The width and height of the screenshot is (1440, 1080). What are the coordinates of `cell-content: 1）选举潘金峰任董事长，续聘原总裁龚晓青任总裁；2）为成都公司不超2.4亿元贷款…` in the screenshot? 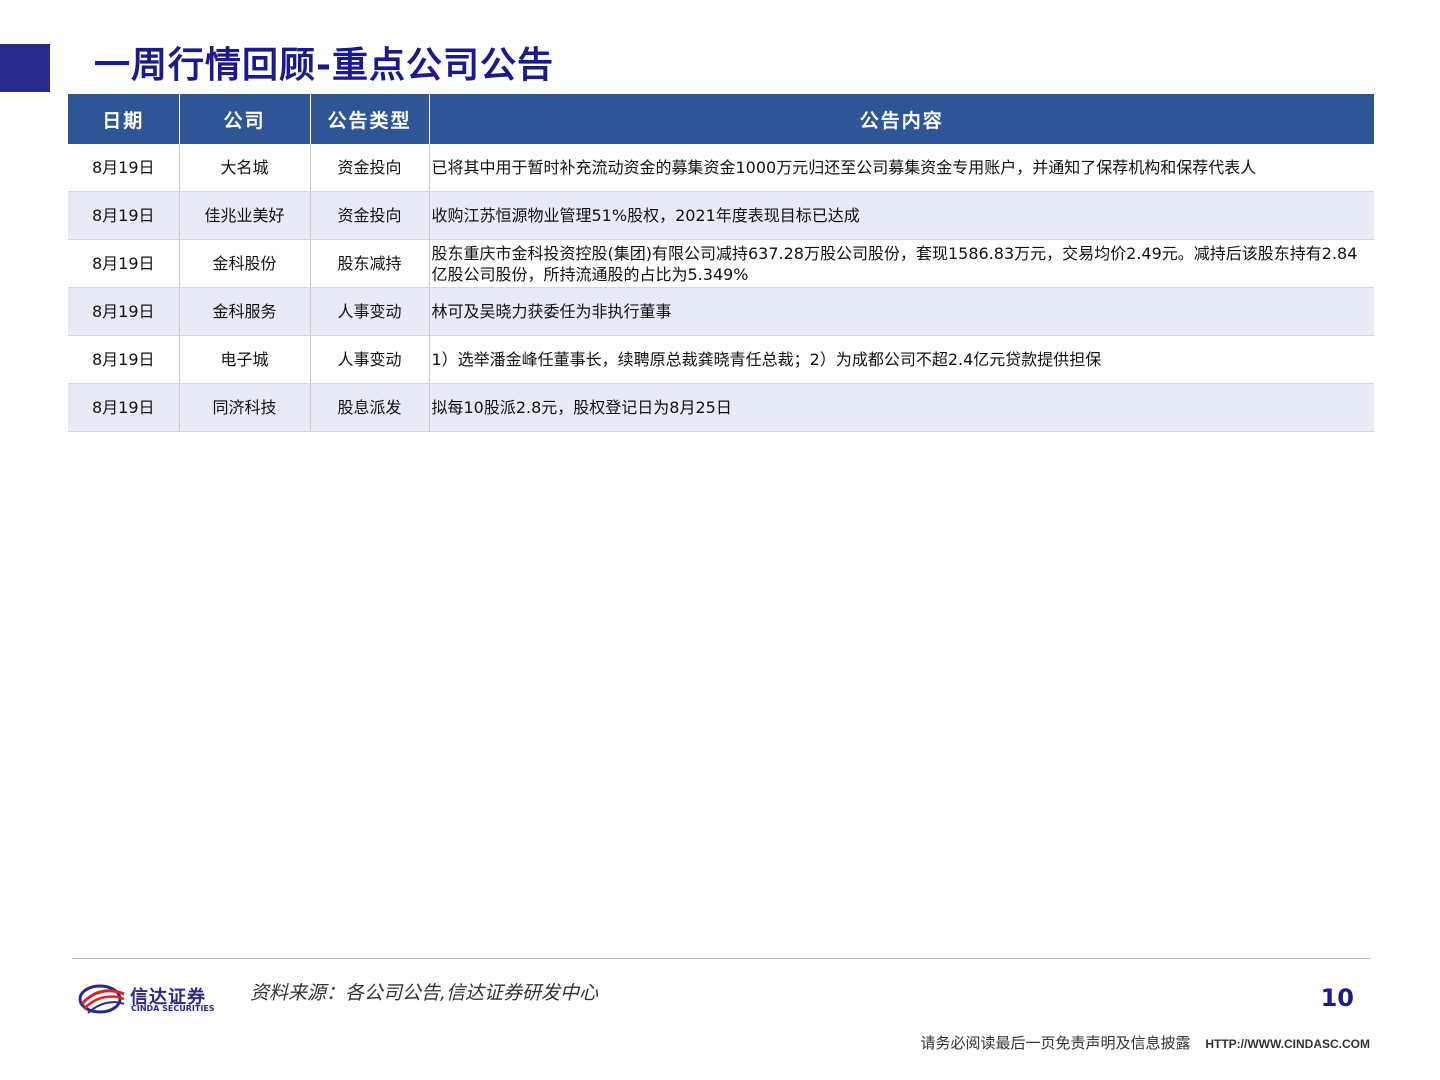 It's located at (901, 359).